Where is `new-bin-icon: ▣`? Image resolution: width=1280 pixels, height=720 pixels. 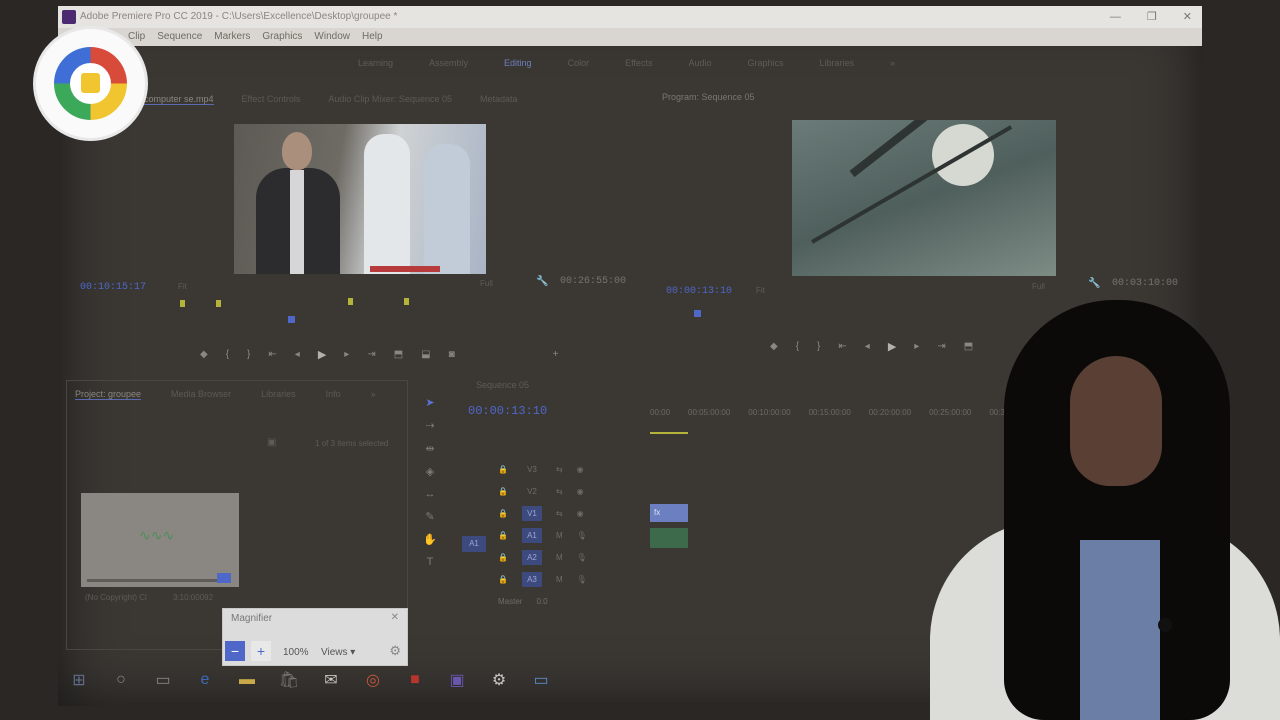 new-bin-icon: ▣ is located at coordinates (271, 442).